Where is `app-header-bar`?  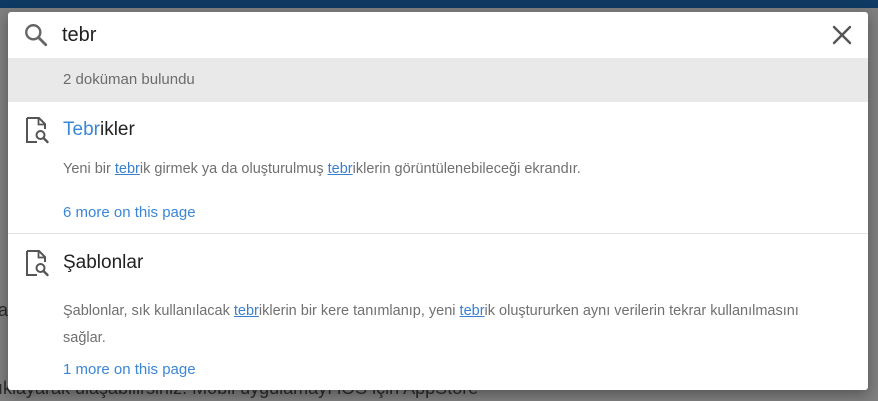
app-header-bar is located at coordinates (439, 4).